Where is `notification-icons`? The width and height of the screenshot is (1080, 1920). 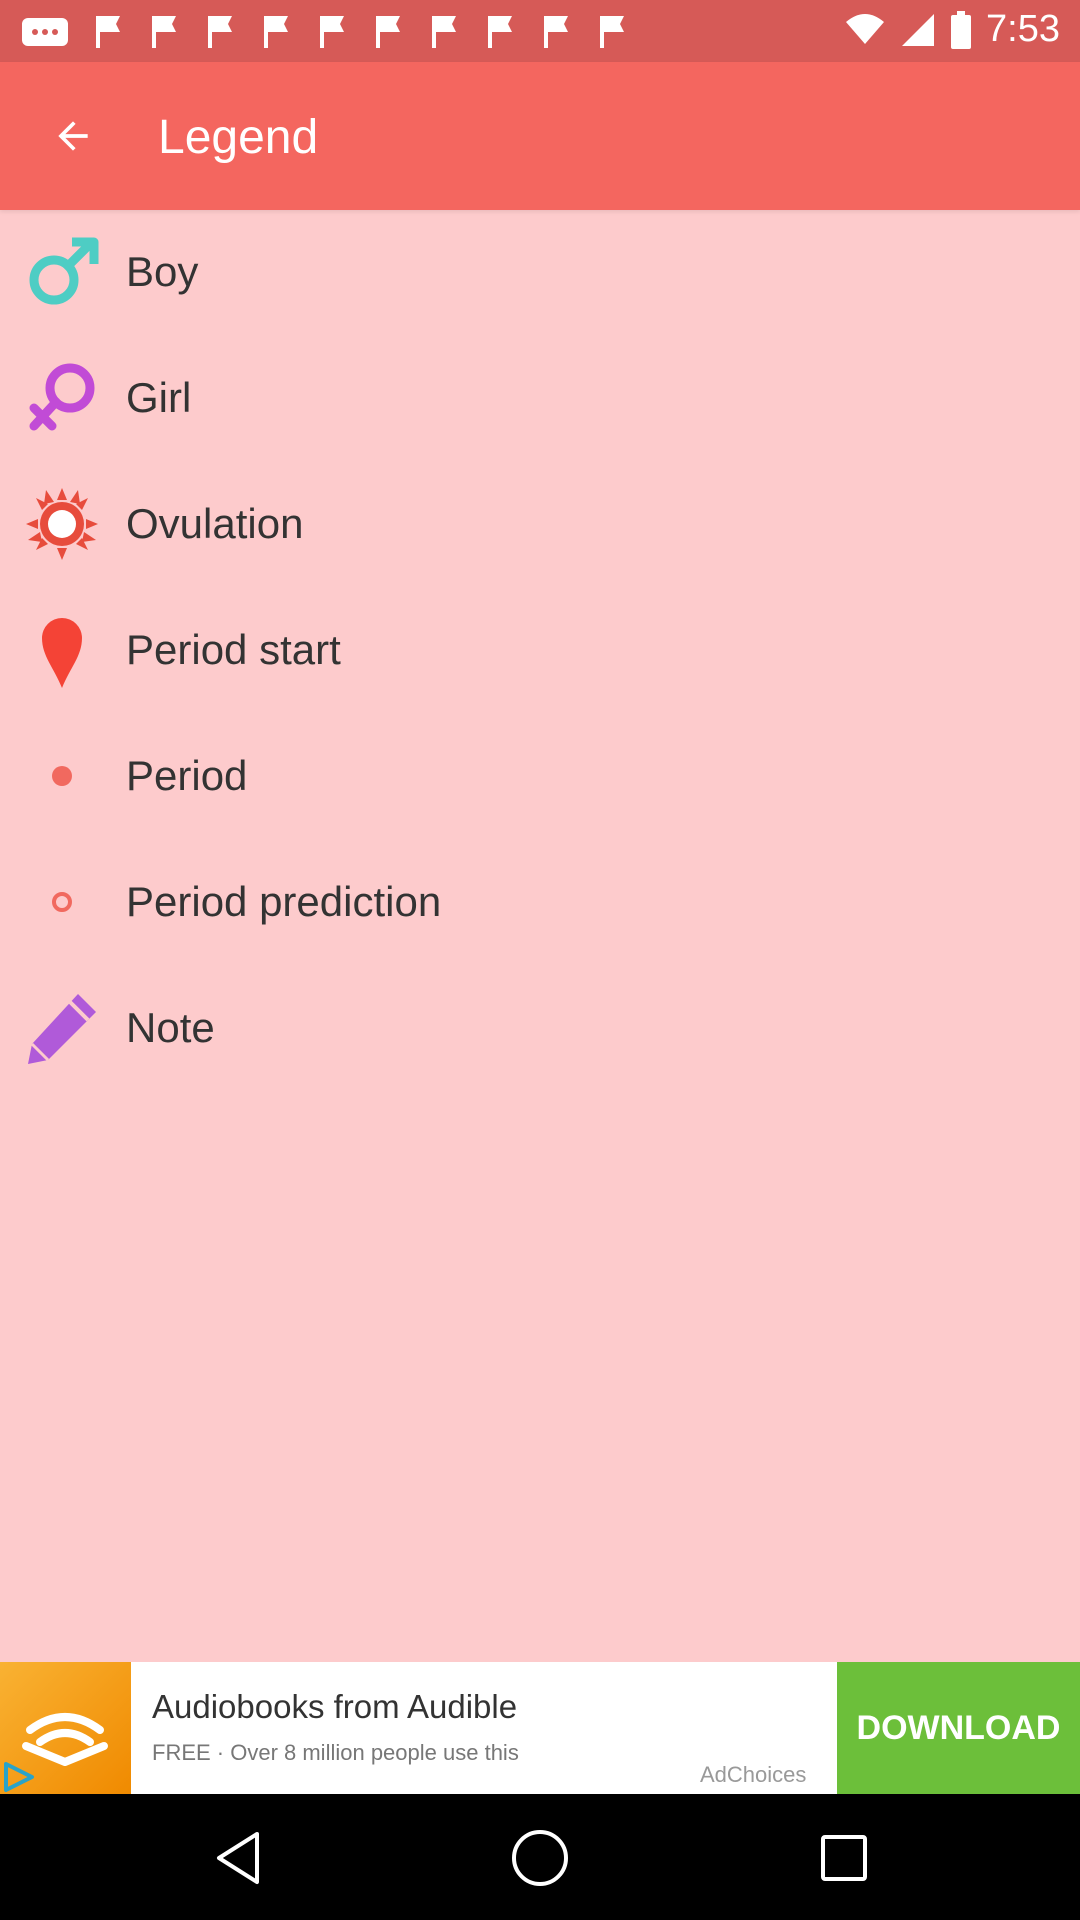 notification-icons is located at coordinates (325, 32).